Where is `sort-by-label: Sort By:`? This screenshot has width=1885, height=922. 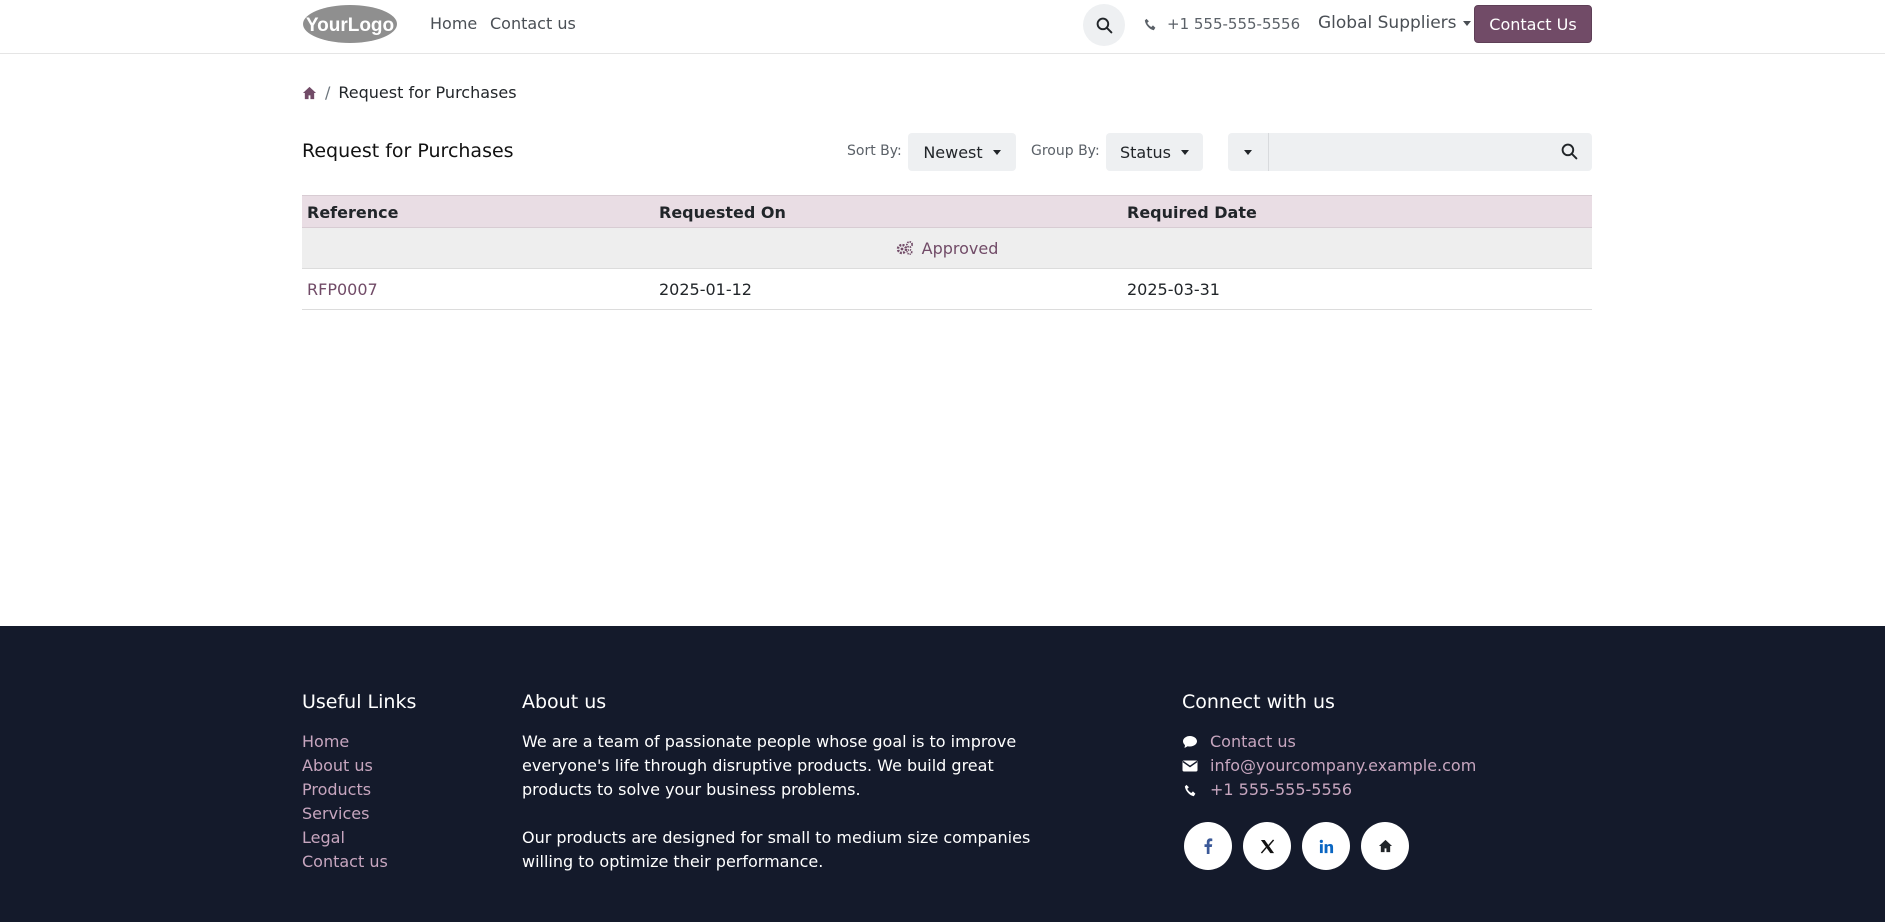
sort-by-label: Sort By: is located at coordinates (874, 151).